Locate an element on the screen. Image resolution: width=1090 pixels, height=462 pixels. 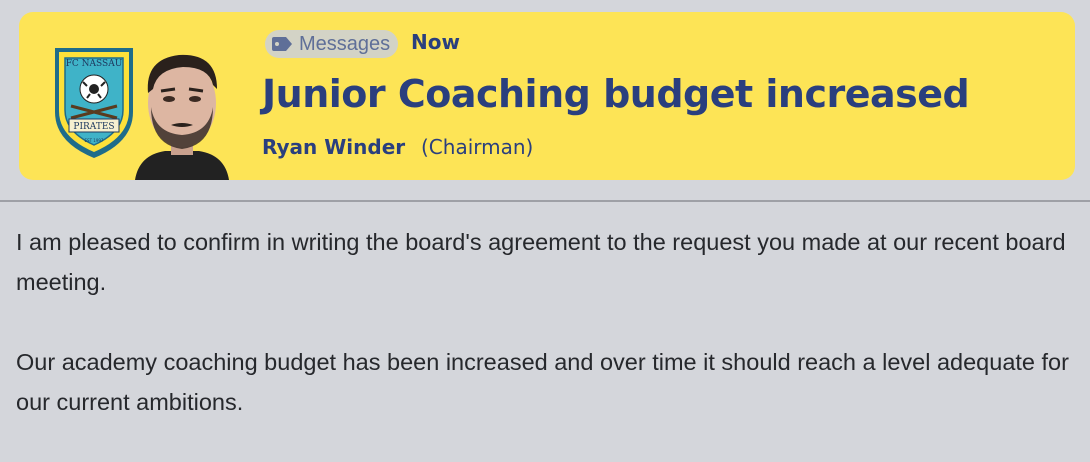
message-title: Junior Coaching budget increased is located at coordinates (616, 94).